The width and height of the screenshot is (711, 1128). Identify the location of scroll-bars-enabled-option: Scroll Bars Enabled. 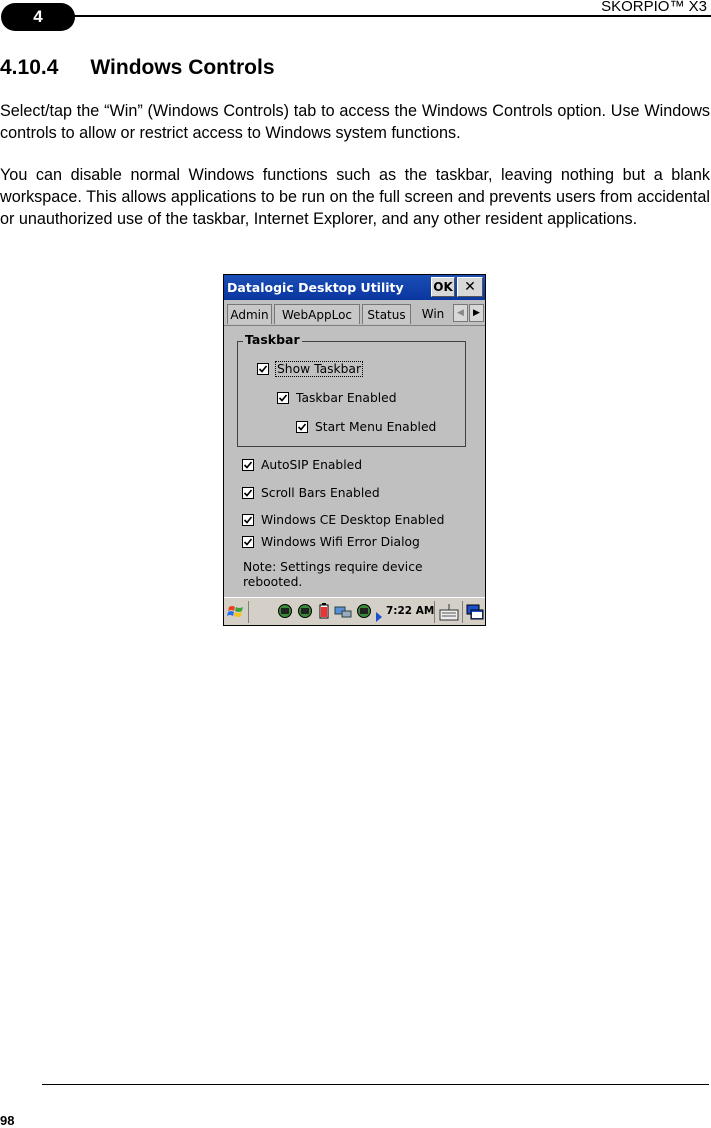
(311, 493).